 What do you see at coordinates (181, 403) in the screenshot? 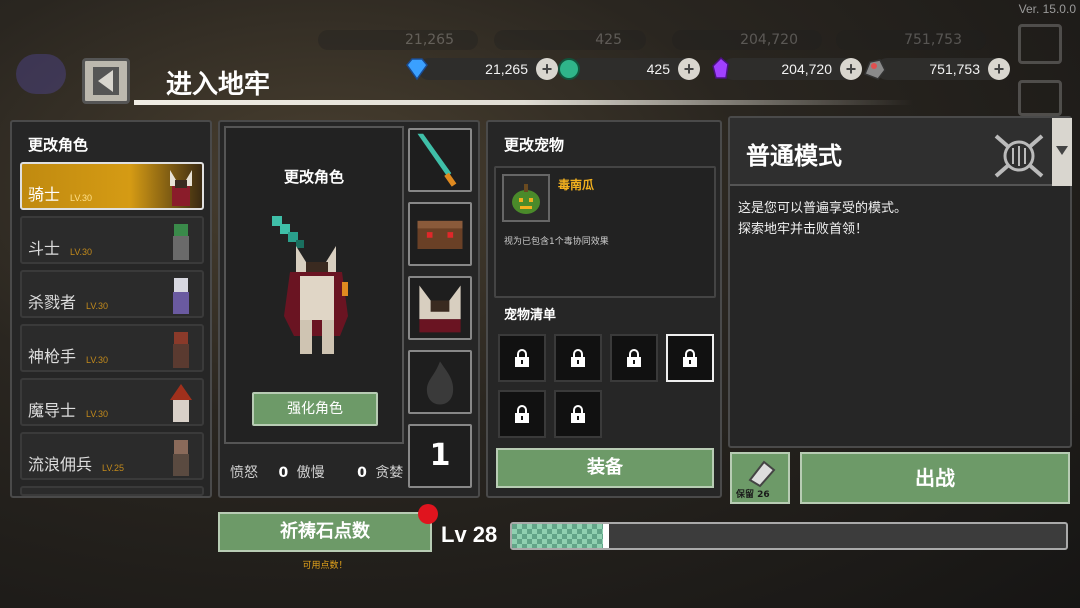
I see `mage-sprite-icon` at bounding box center [181, 403].